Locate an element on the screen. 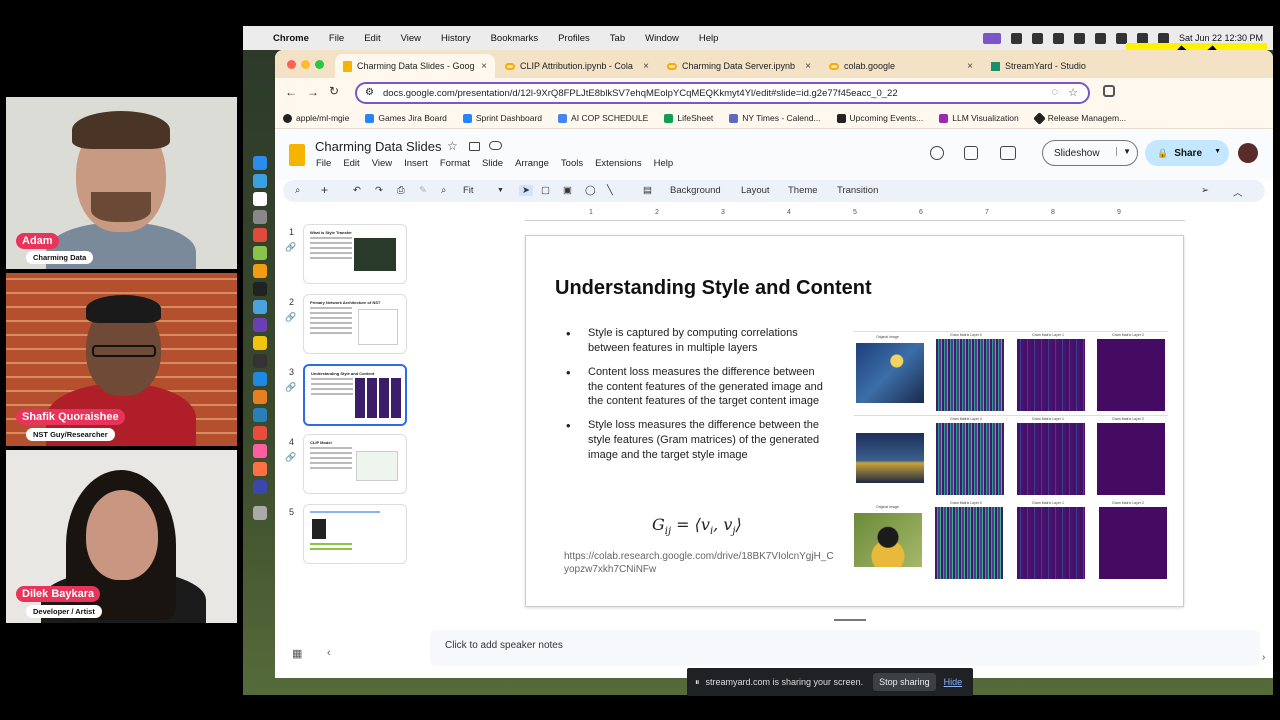 The width and height of the screenshot is (1280, 720). text-box-icon: ▢ is located at coordinates (545, 190).